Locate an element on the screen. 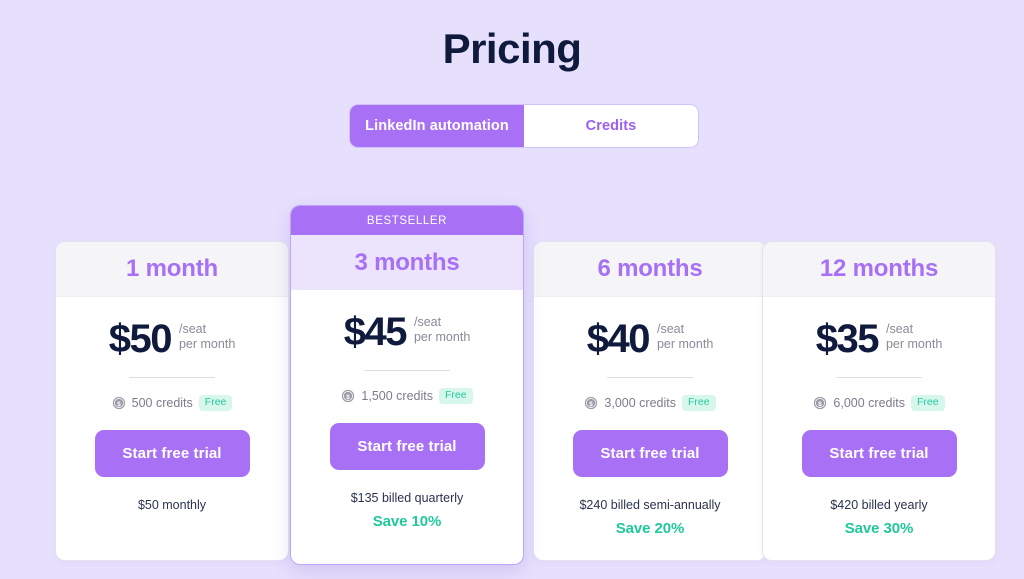 Image resolution: width=1024 pixels, height=579 pixels. card-header: 12 months is located at coordinates (879, 269).